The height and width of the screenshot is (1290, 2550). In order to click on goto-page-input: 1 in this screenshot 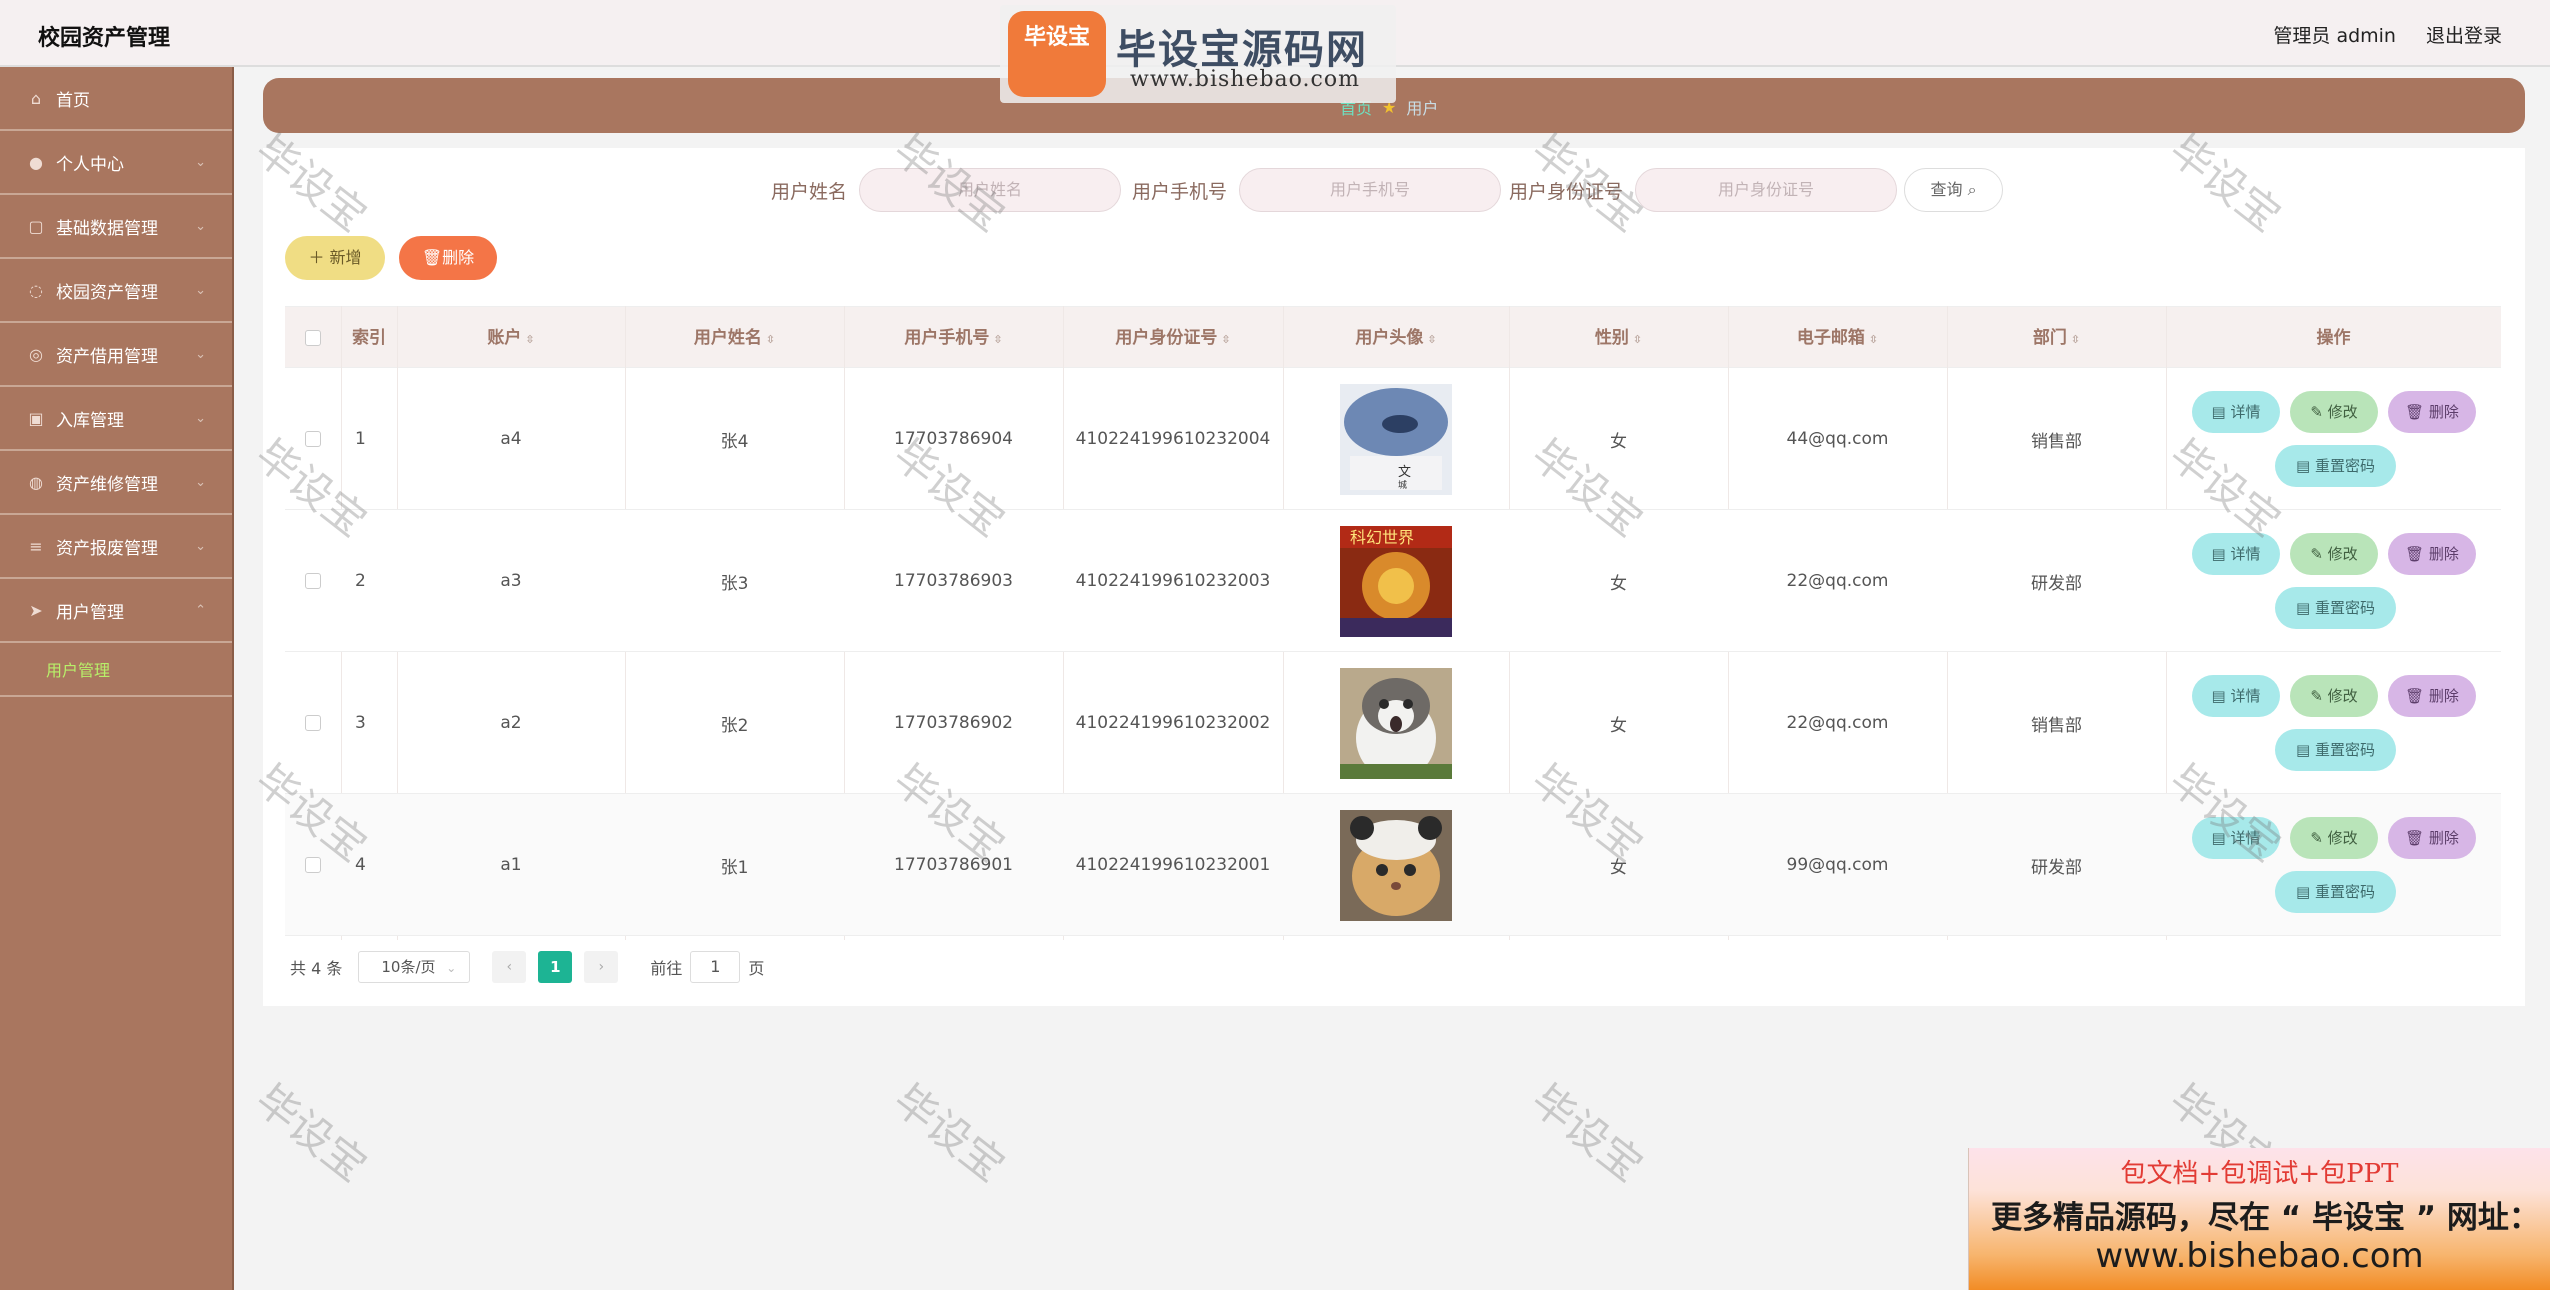, I will do `click(715, 967)`.